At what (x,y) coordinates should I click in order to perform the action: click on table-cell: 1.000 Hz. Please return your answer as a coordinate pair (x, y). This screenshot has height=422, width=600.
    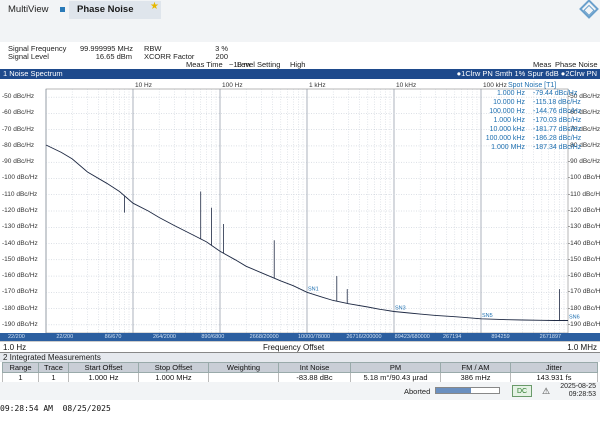
    Looking at the image, I should click on (103, 377).